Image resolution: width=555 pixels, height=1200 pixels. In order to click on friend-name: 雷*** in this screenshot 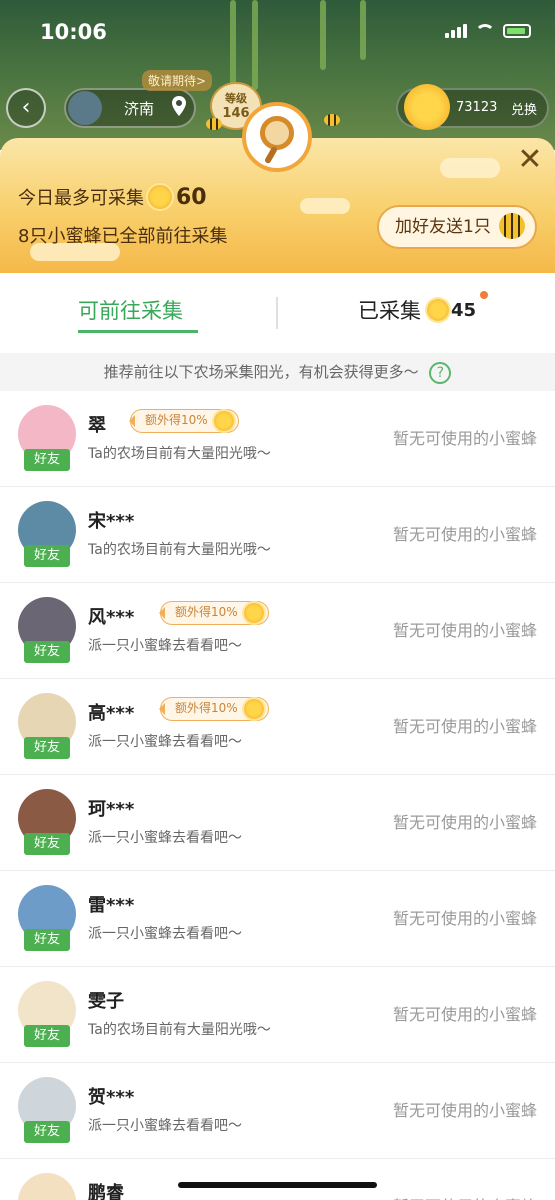, I will do `click(111, 905)`.